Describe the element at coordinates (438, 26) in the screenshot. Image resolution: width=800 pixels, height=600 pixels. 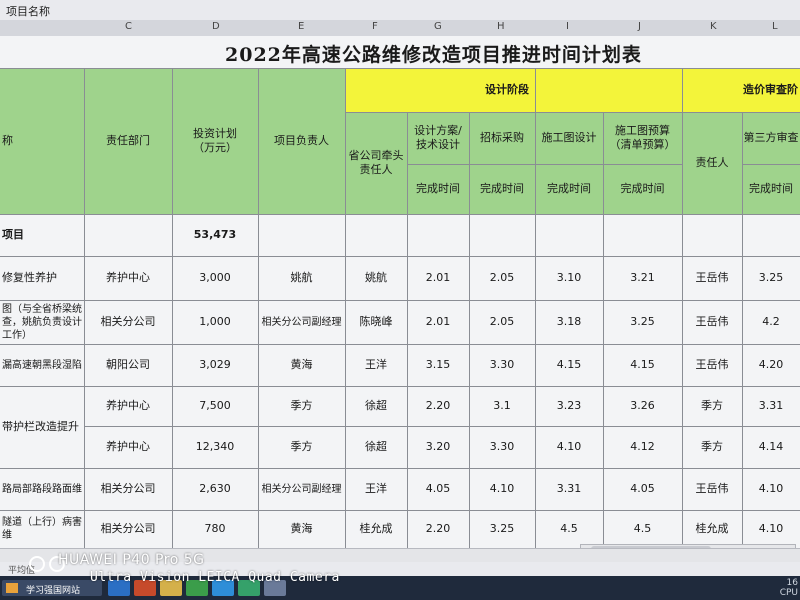
I see `column-header-g: G` at that location.